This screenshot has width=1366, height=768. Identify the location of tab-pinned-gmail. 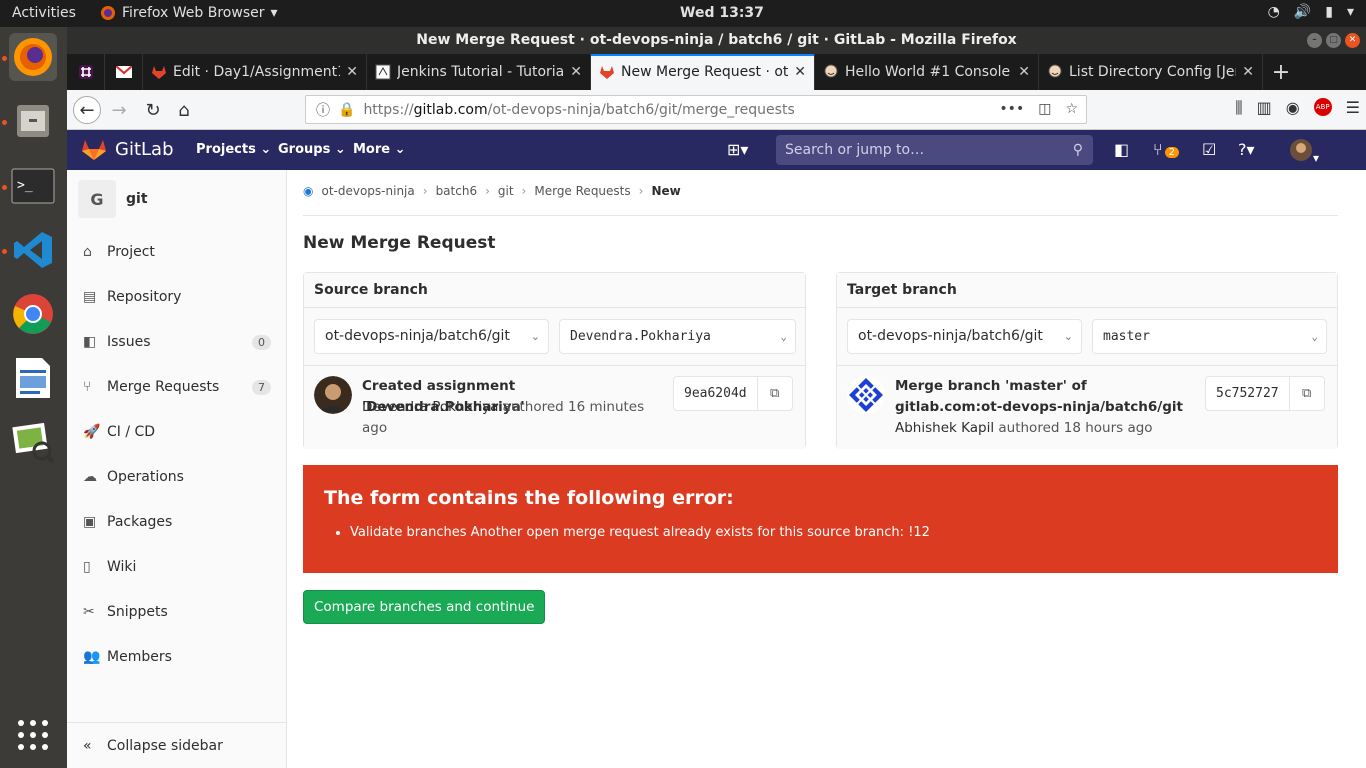
(124, 72).